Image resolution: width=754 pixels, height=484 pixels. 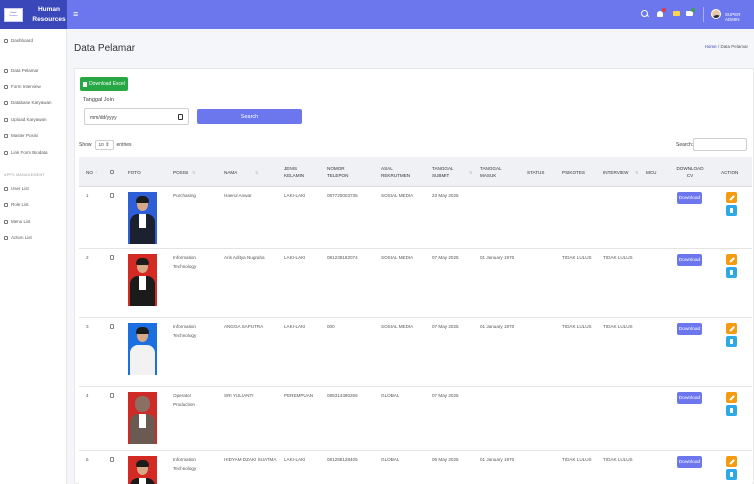 I want to click on sidebar-section-heading: APPS MANAGEMENT, so click(x=24, y=175).